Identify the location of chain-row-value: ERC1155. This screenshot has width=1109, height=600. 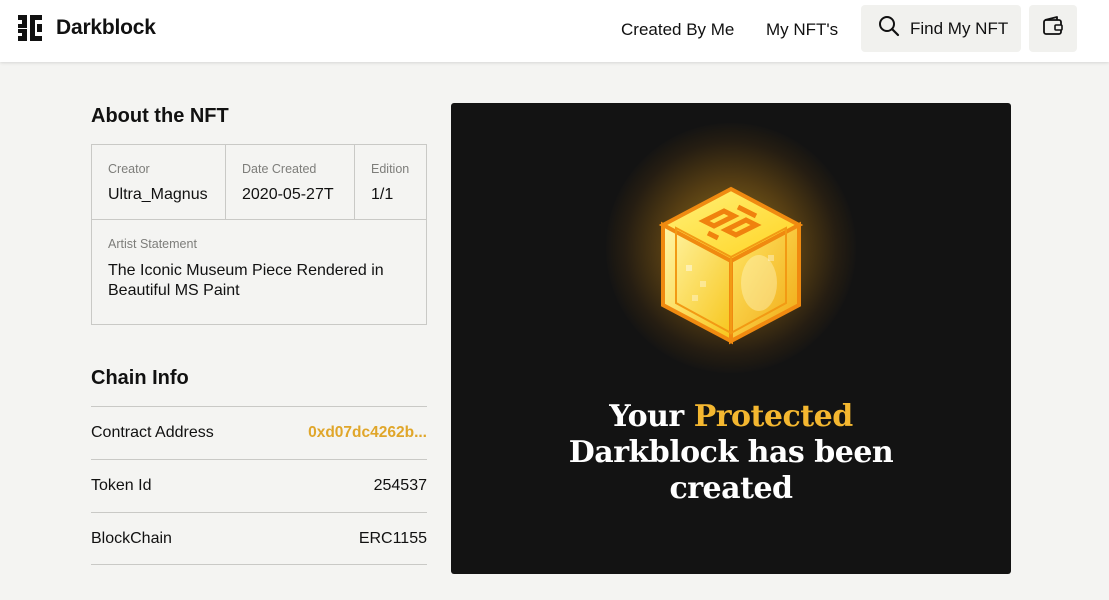
(392, 538).